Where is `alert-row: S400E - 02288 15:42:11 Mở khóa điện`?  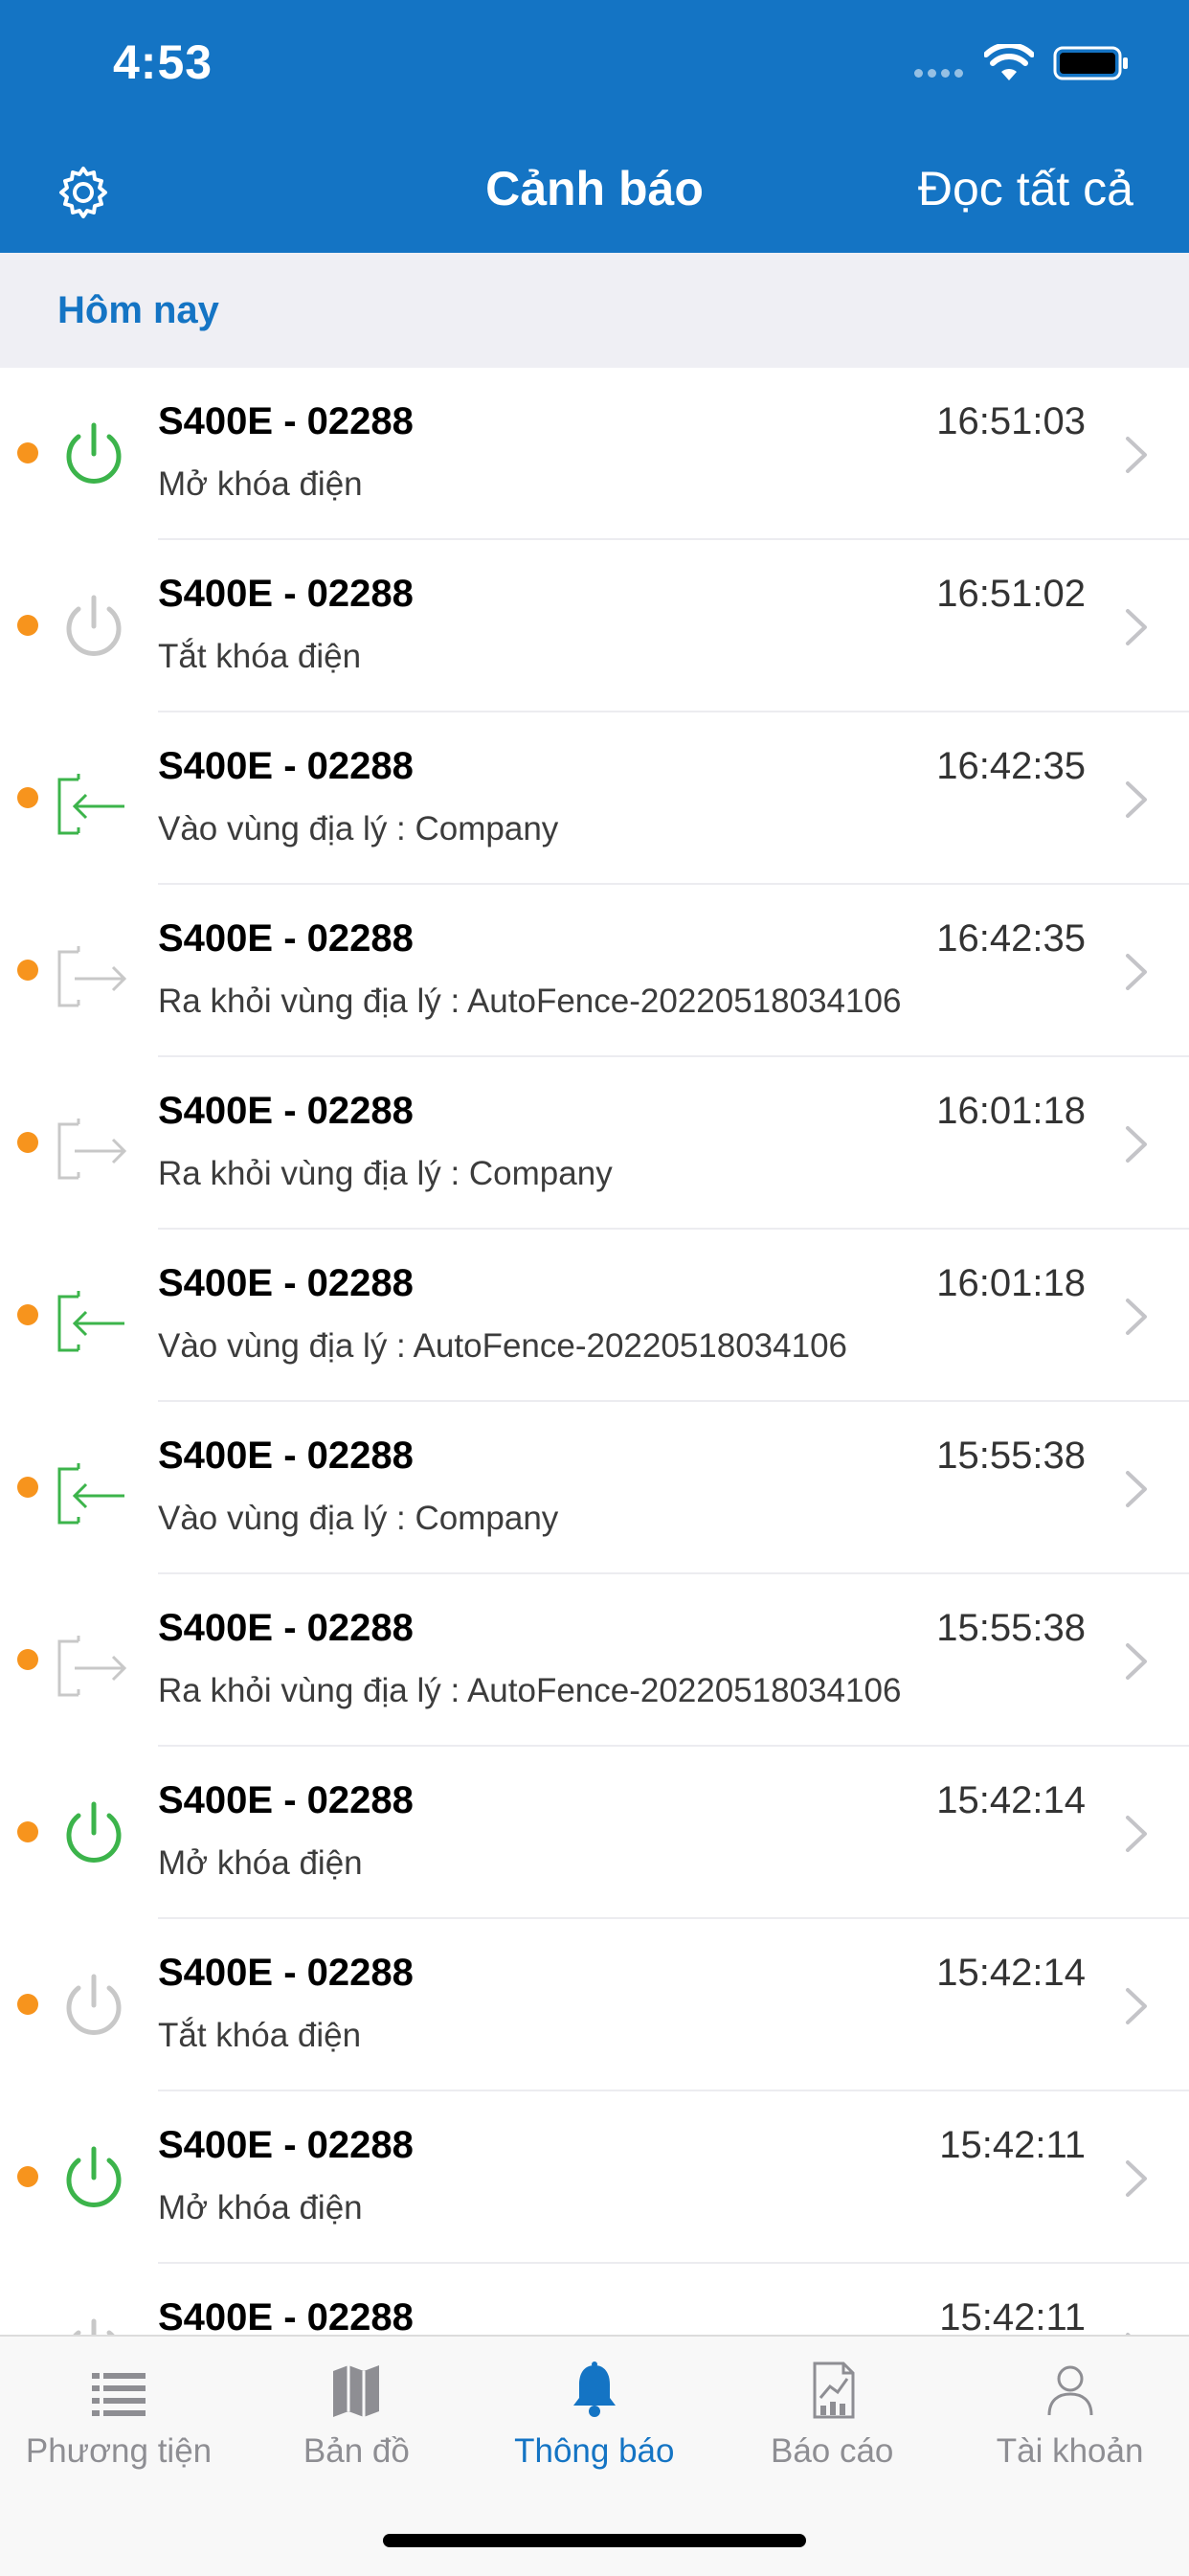 alert-row: S400E - 02288 15:42:11 Mở khóa điện is located at coordinates (594, 2177).